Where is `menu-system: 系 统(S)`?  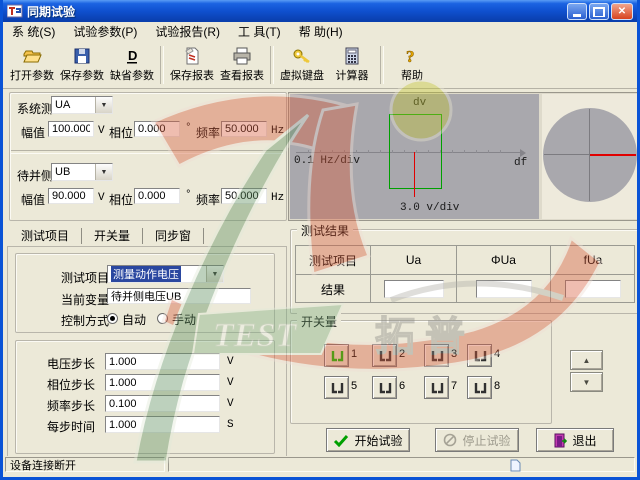
menu-system: 系 统(S) is located at coordinates (33, 31).